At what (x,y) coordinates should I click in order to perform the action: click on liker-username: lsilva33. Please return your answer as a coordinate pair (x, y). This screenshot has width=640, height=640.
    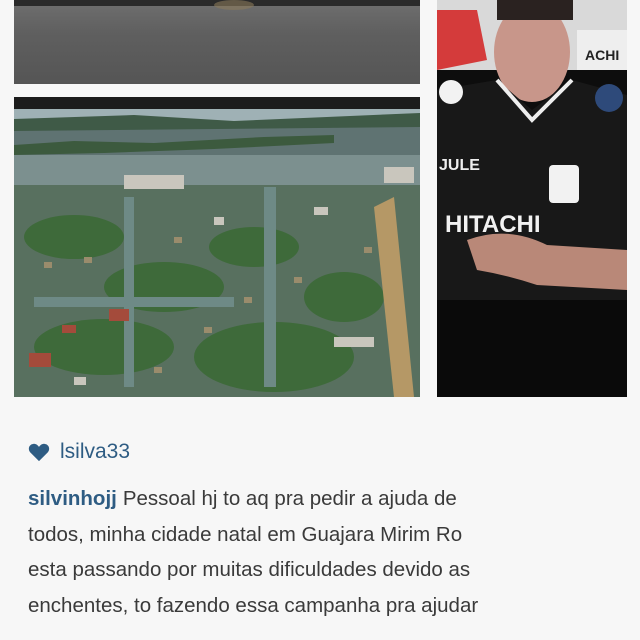
    Looking at the image, I should click on (95, 452).